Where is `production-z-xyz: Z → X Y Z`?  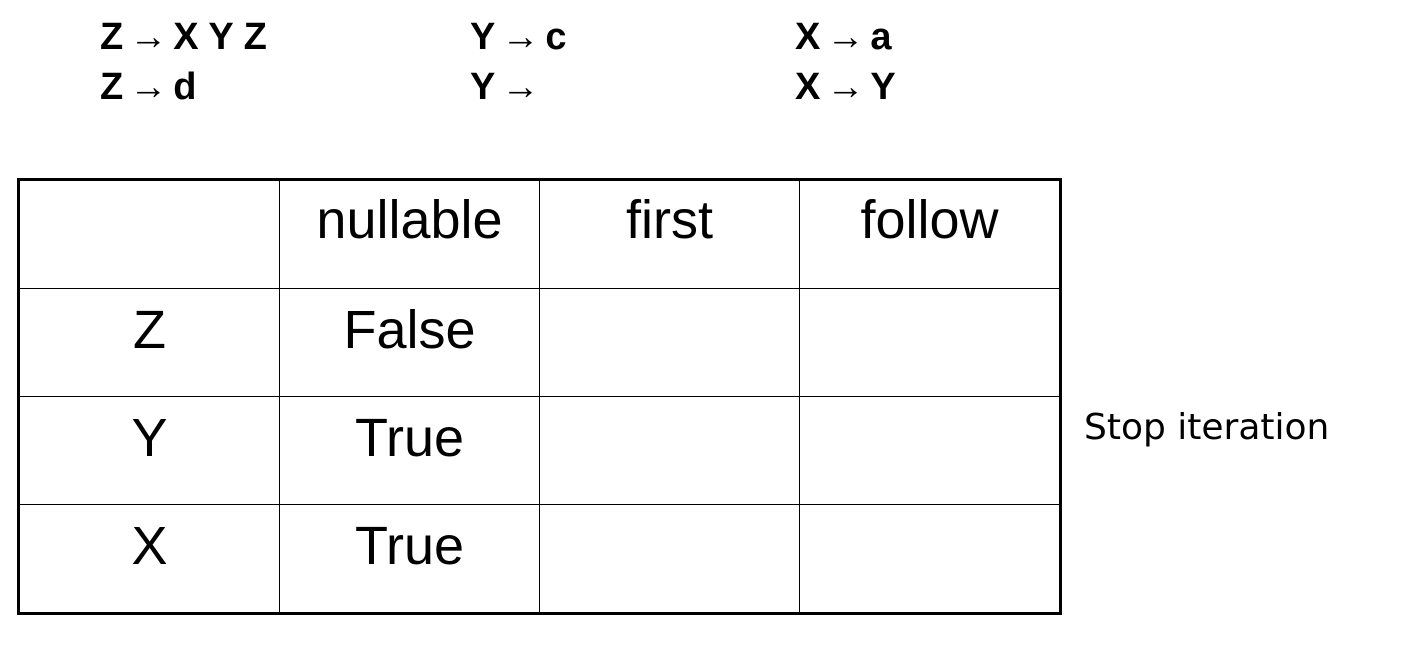
production-z-xyz: Z → X Y Z is located at coordinates (183, 37).